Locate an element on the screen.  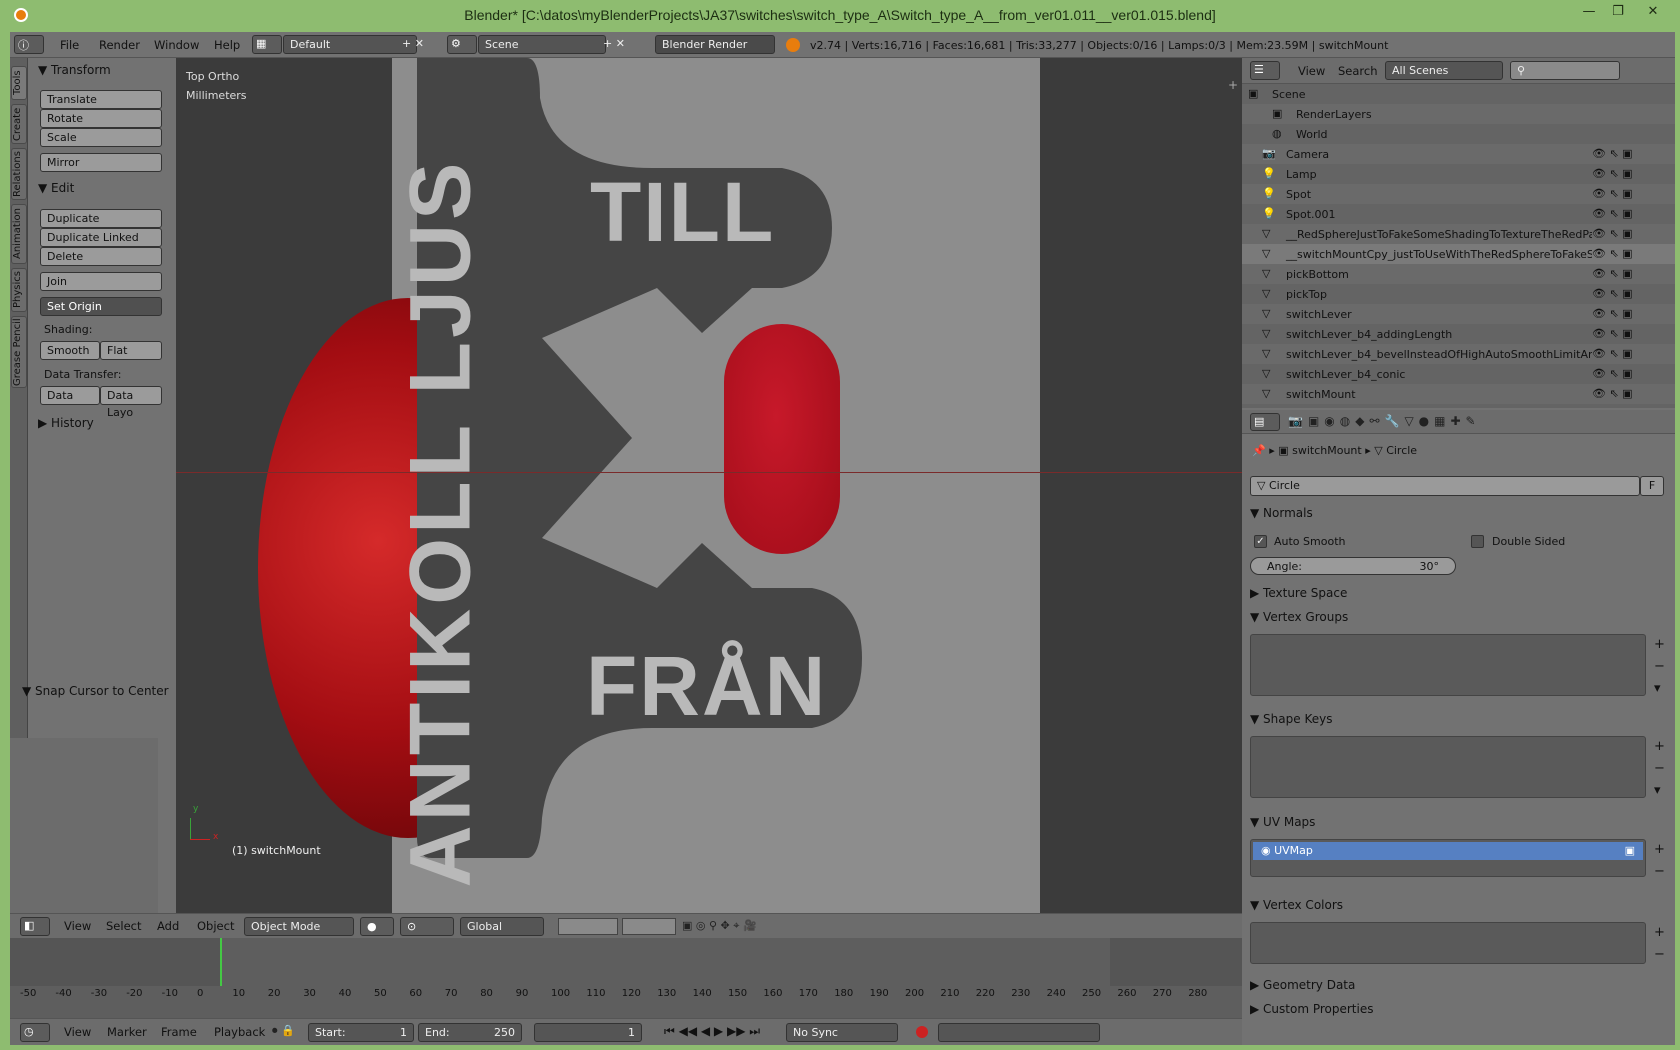
normals-panel-header: ▼ Normals is located at coordinates (1460, 513).